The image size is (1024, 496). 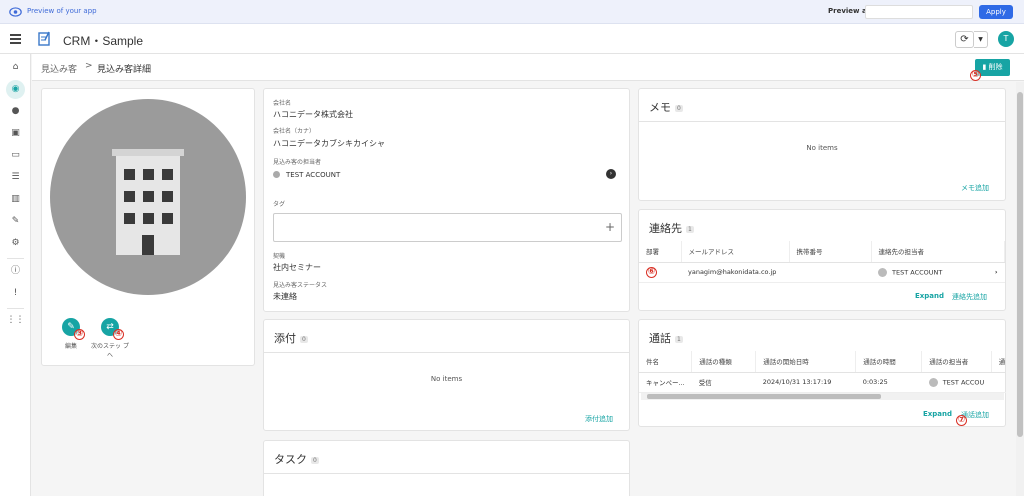 What do you see at coordinates (1020, 264) in the screenshot?
I see `scrollbar-thumb` at bounding box center [1020, 264].